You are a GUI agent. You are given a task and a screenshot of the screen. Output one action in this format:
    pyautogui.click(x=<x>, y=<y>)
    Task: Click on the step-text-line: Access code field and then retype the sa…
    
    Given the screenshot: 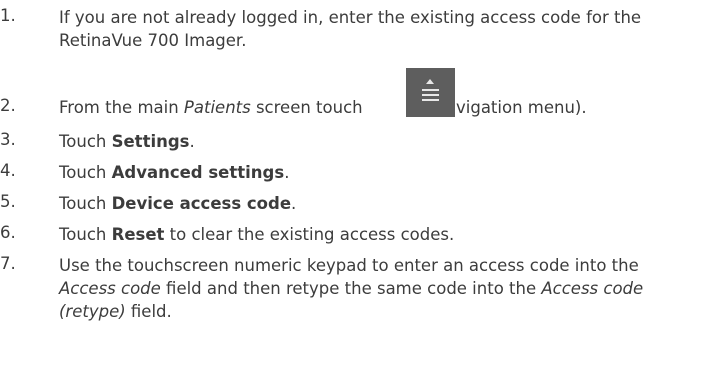 What is the action you would take?
    pyautogui.click(x=386, y=288)
    